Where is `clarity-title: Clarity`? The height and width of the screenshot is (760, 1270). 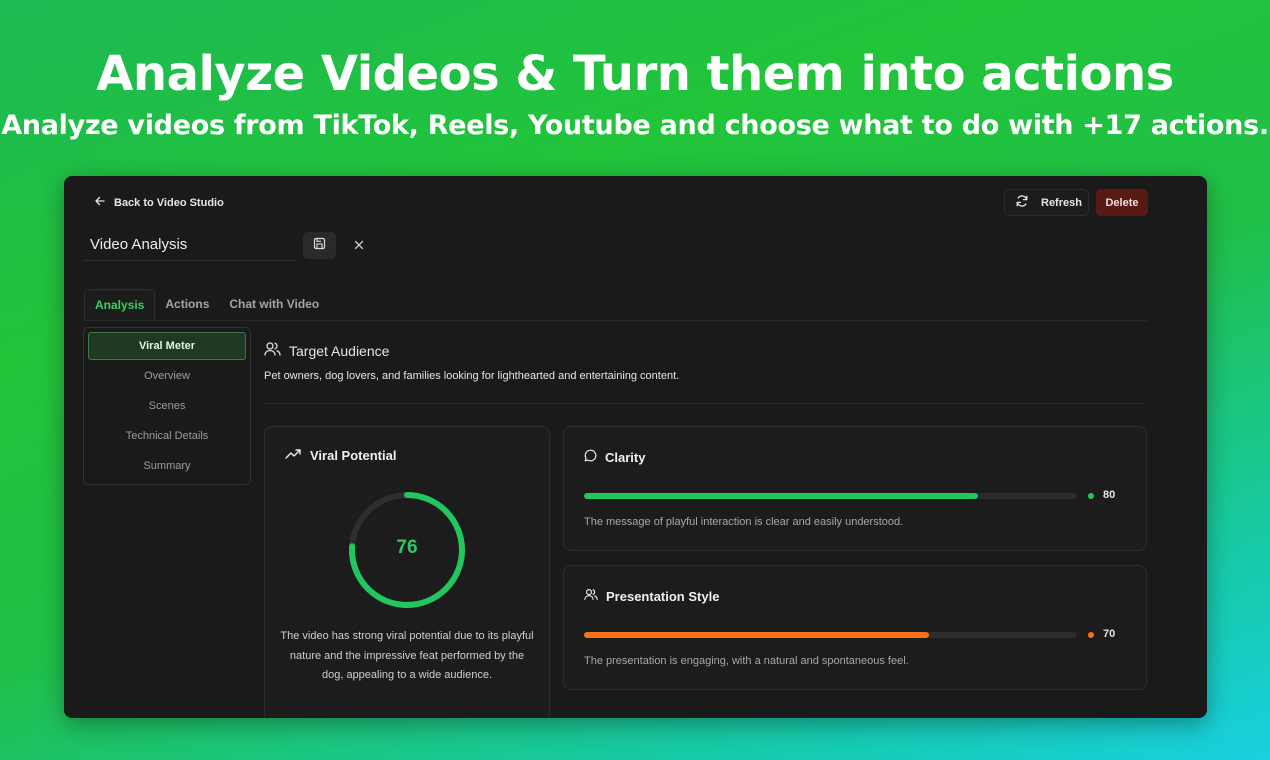 clarity-title: Clarity is located at coordinates (625, 457).